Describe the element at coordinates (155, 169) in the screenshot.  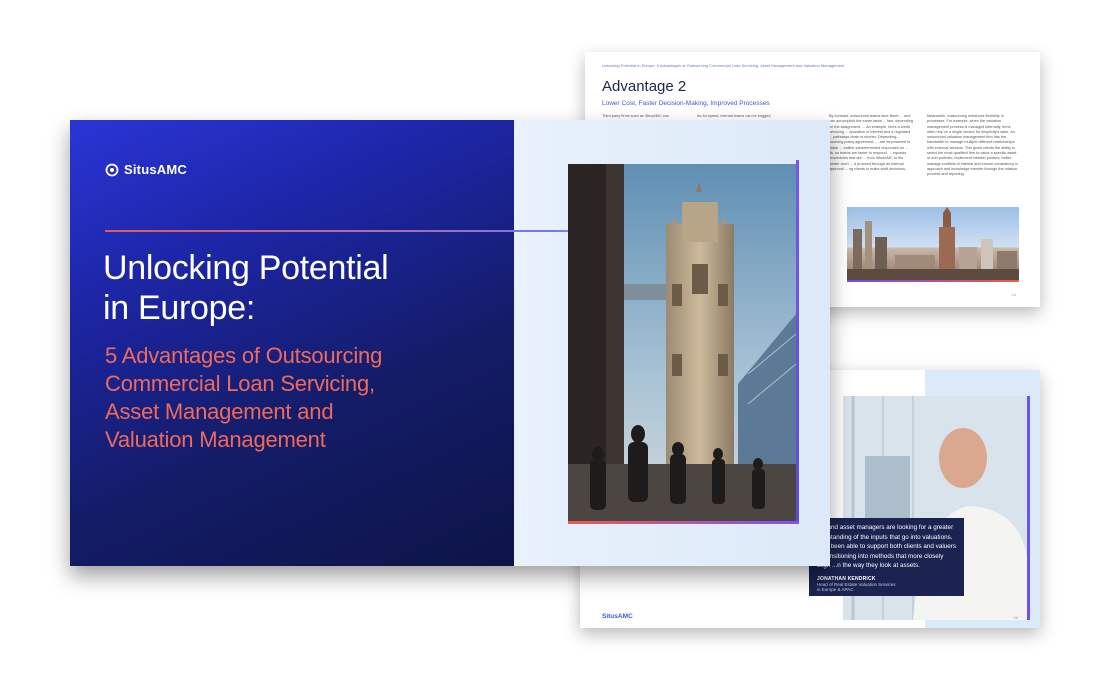
I see `brand-name: SitusAMC` at that location.